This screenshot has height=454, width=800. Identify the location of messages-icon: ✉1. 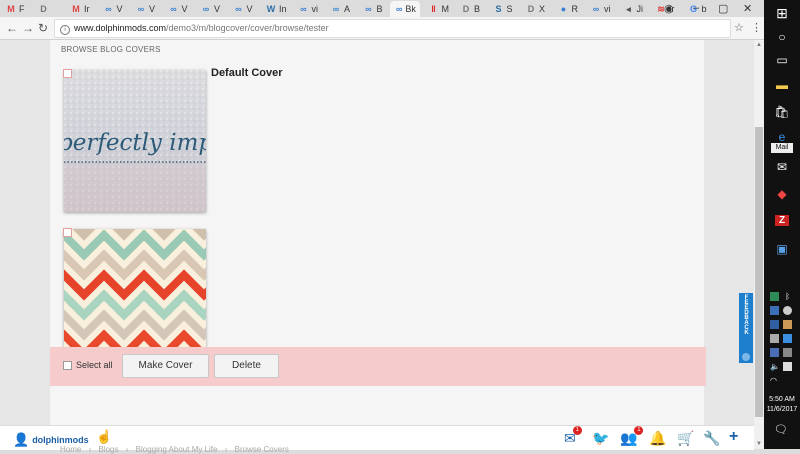
(570, 438).